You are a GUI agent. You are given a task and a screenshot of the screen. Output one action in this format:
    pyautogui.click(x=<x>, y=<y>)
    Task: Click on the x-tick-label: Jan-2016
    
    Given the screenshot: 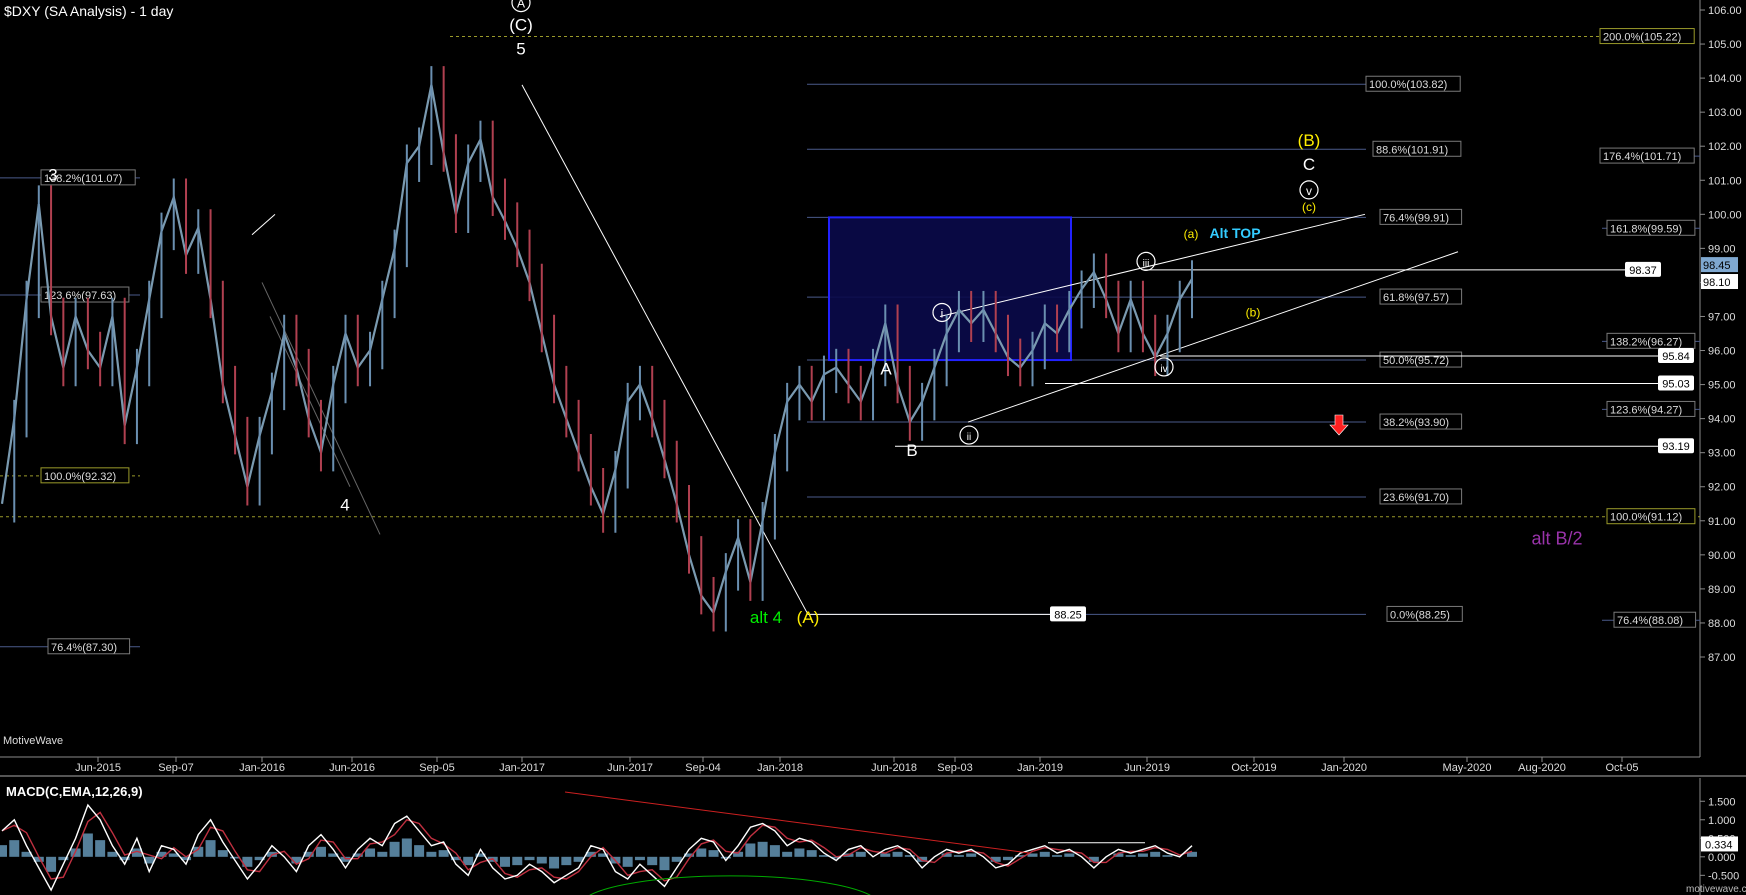 What is the action you would take?
    pyautogui.click(x=262, y=768)
    